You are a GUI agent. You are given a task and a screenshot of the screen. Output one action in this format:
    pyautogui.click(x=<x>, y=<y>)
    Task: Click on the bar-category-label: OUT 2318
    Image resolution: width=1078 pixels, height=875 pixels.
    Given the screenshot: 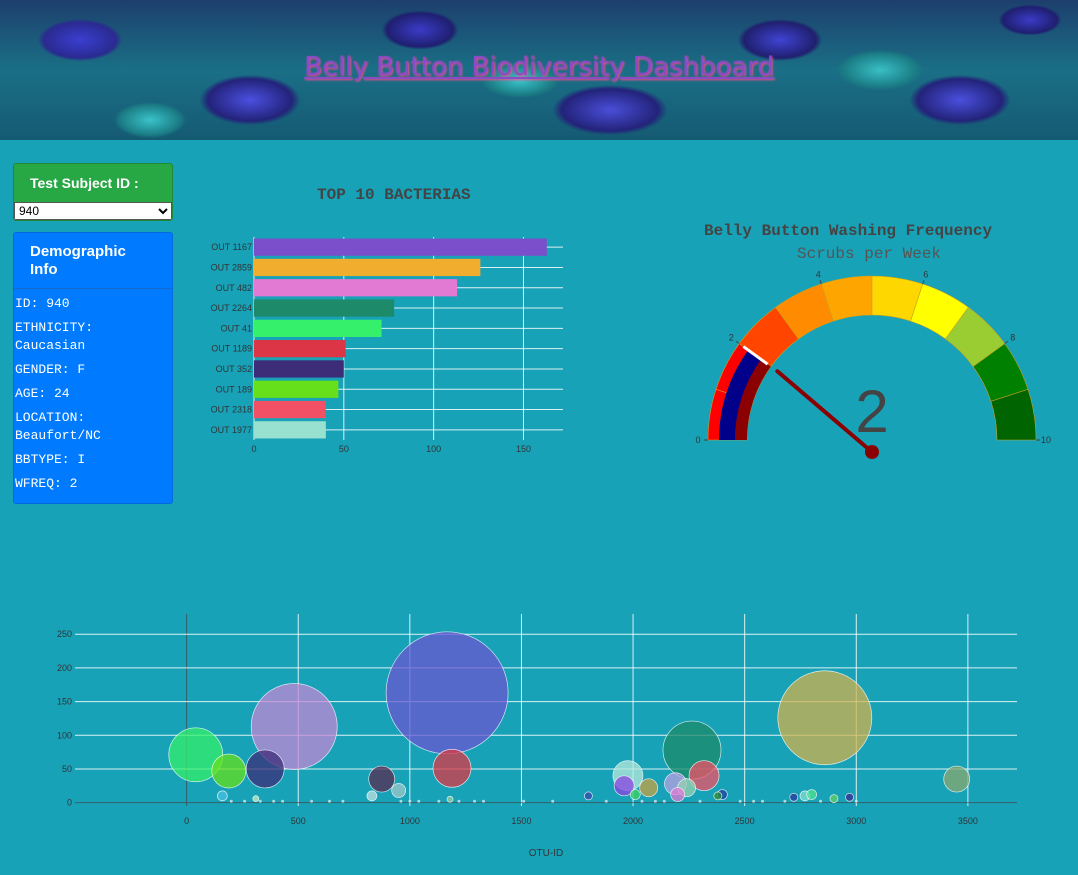 What is the action you would take?
    pyautogui.click(x=231, y=410)
    